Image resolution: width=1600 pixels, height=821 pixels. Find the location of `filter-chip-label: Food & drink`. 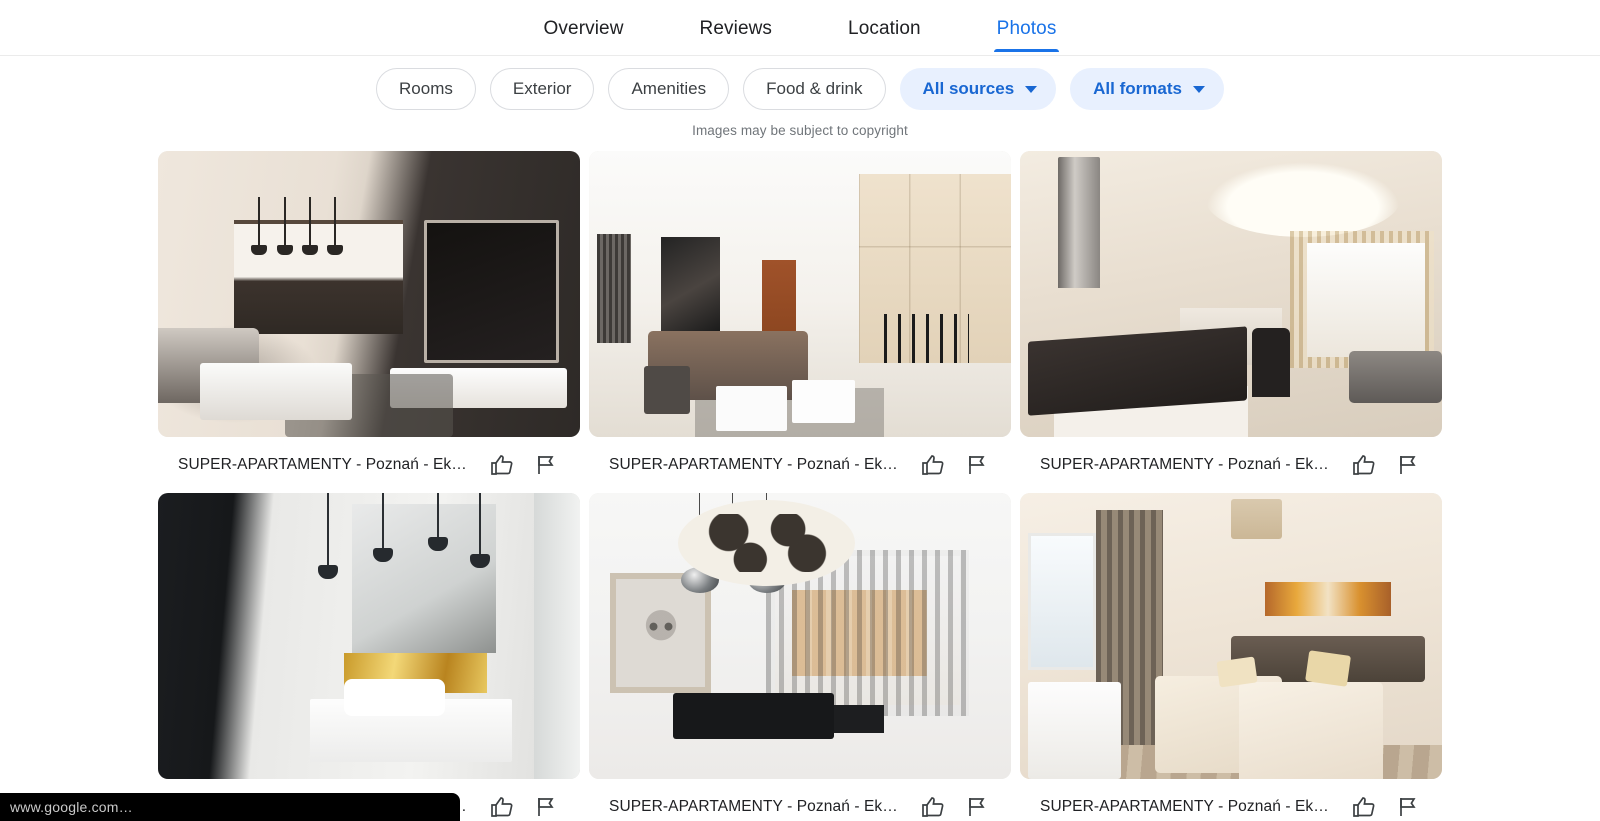

filter-chip-label: Food & drink is located at coordinates (814, 88).